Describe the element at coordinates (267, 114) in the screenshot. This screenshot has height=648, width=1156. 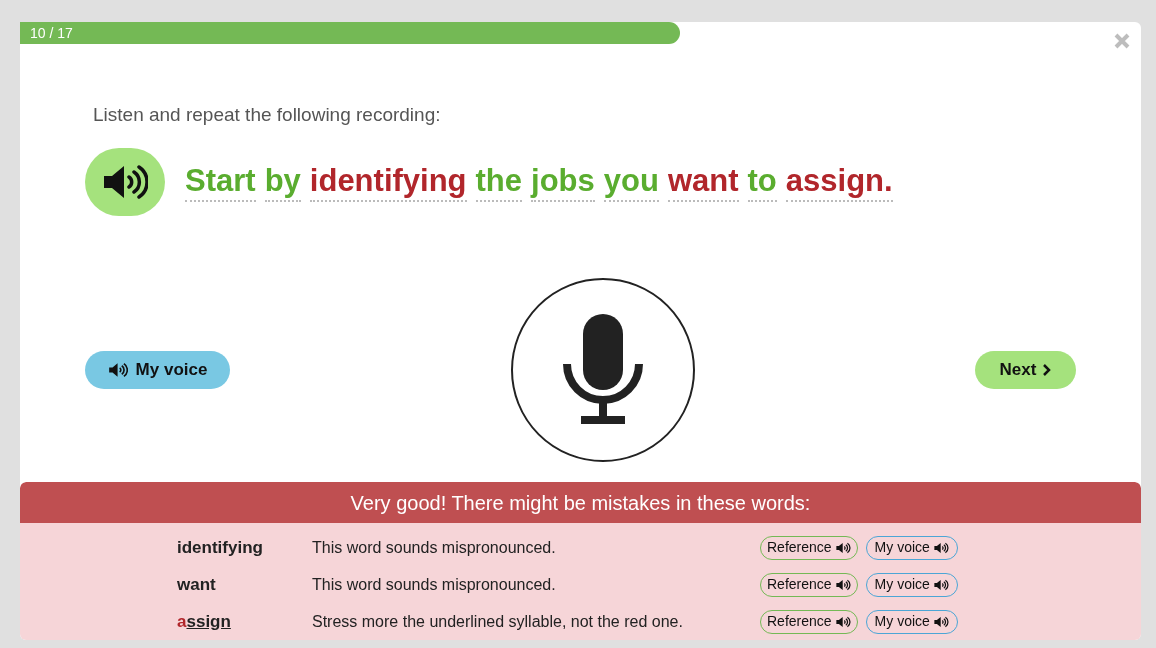
I see `instruction-text: Listen and repeat the following recording:` at that location.